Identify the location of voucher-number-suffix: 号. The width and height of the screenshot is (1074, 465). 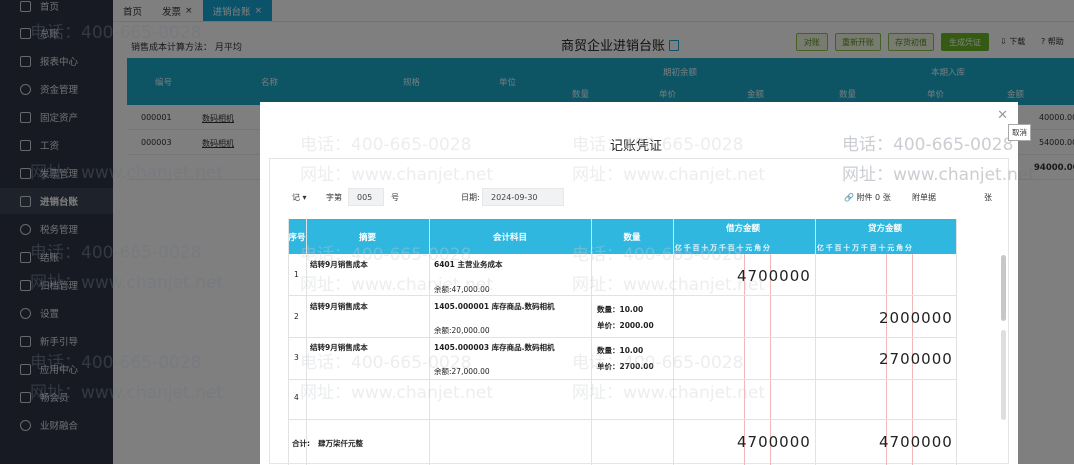
(395, 197).